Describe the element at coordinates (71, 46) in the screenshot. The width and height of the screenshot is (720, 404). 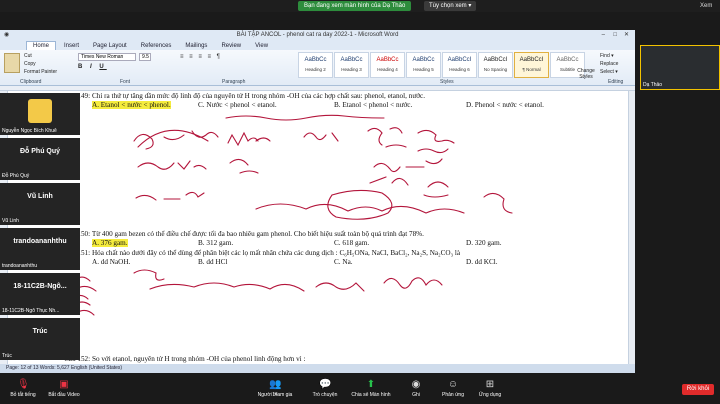
I see `tab-insert: Insert` at that location.